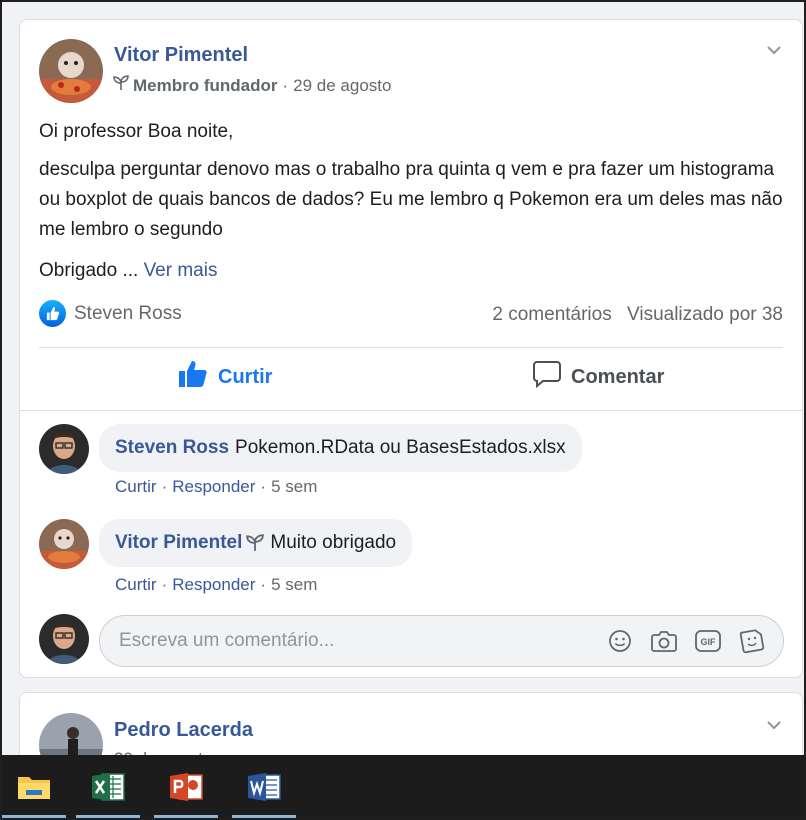 The height and width of the screenshot is (820, 806). What do you see at coordinates (403, 786) in the screenshot?
I see `taskbar` at bounding box center [403, 786].